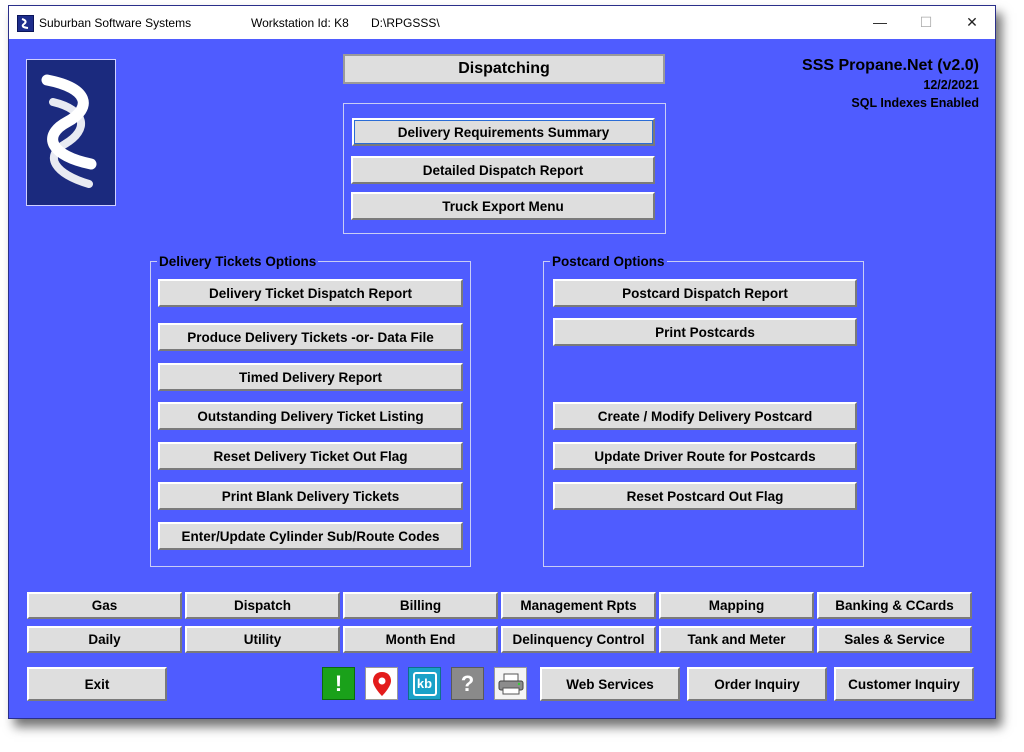  I want to click on nav-utility-button: Utility, so click(262, 639).